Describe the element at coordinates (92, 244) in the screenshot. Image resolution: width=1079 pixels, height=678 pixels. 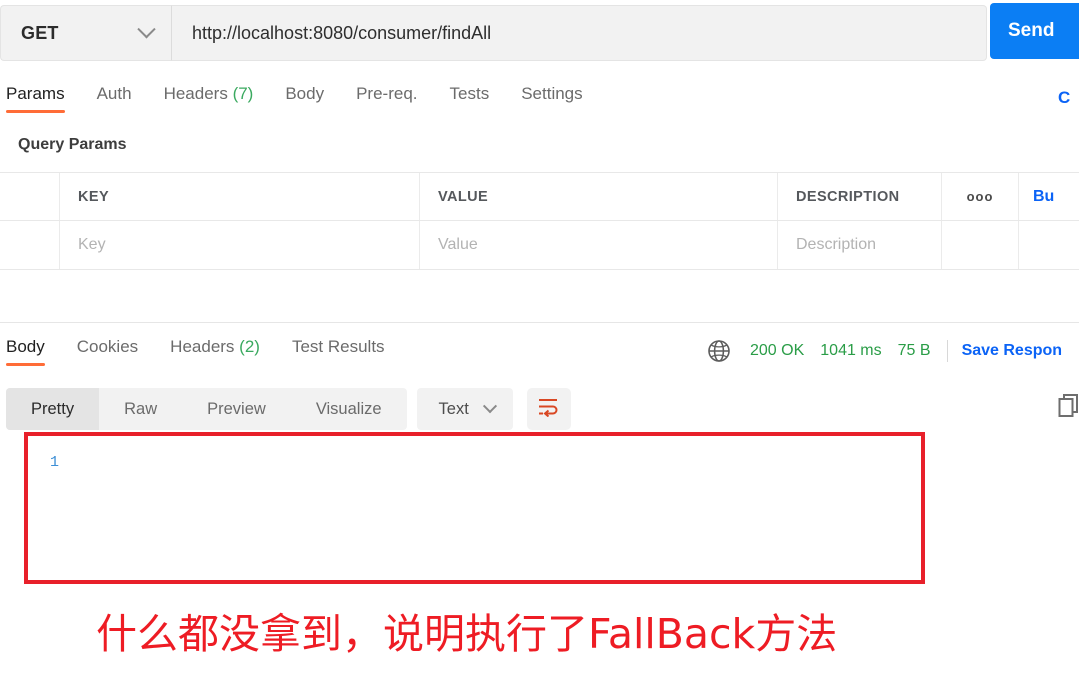
I see `row-key-placeholder: Key` at that location.